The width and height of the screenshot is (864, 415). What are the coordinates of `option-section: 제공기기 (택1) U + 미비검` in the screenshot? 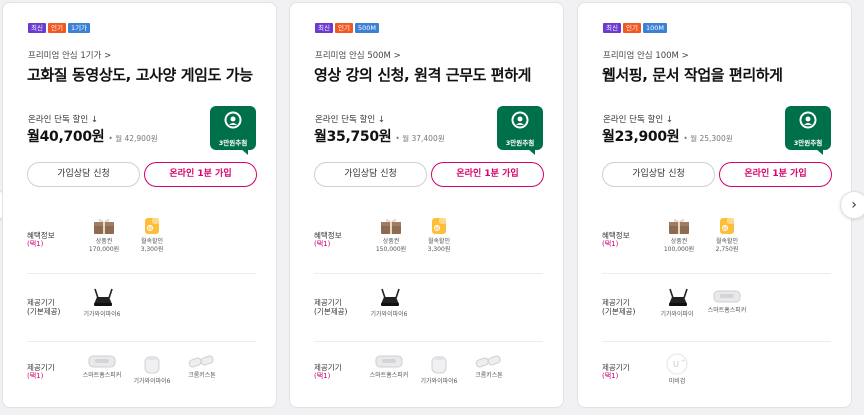 It's located at (716, 376).